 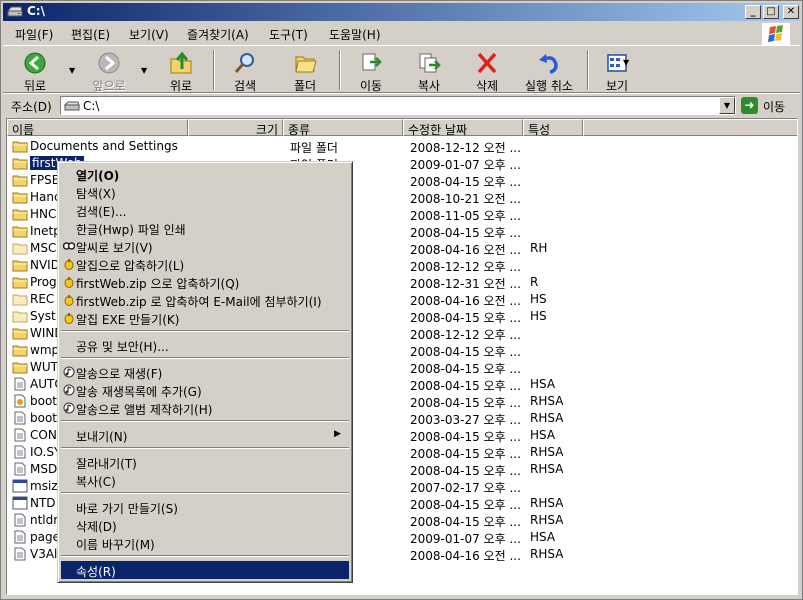 What do you see at coordinates (538, 316) in the screenshot?
I see `file-attributes: HS` at bounding box center [538, 316].